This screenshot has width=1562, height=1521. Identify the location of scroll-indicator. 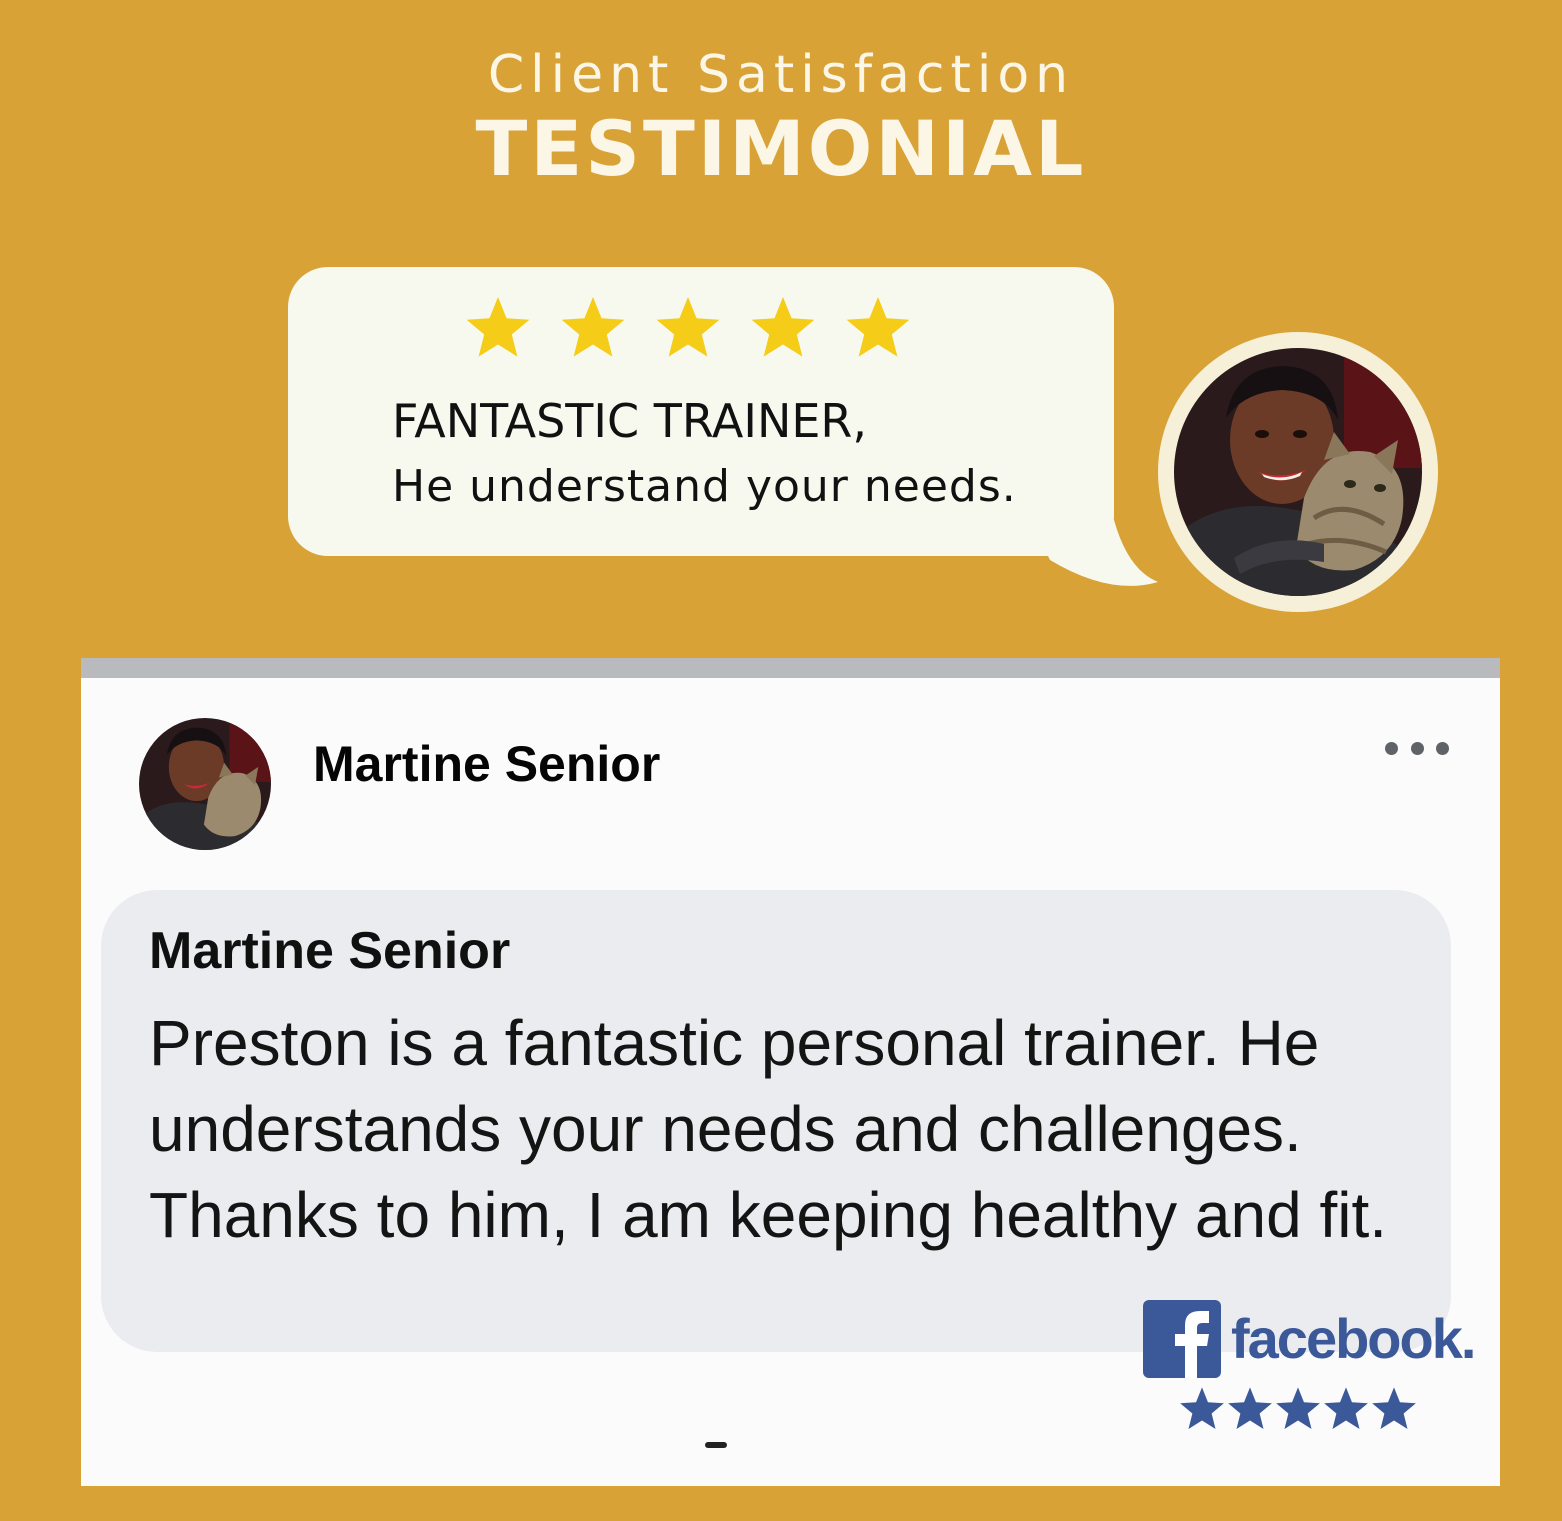
(716, 1445).